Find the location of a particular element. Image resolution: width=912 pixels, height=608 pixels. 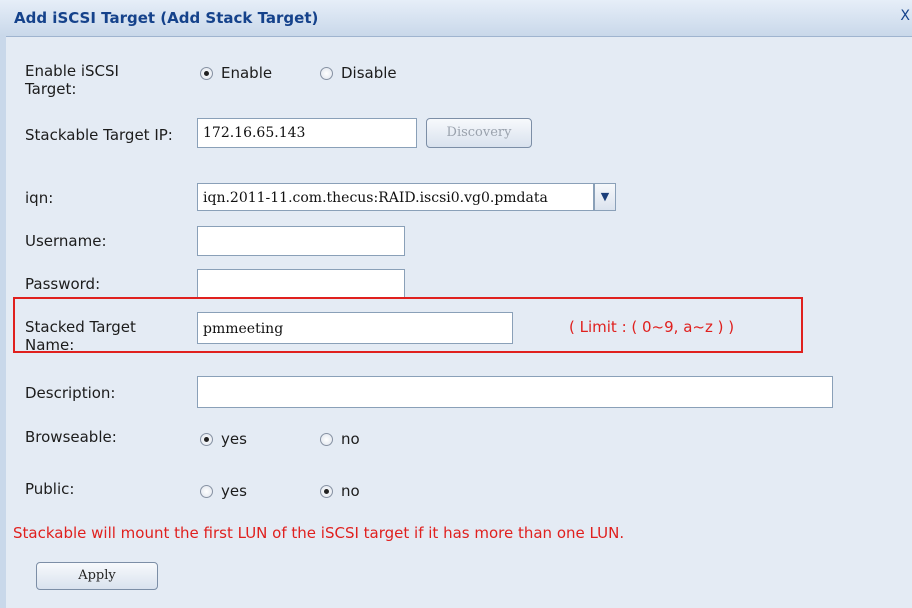

browseable-yes-label: yes is located at coordinates (234, 439).